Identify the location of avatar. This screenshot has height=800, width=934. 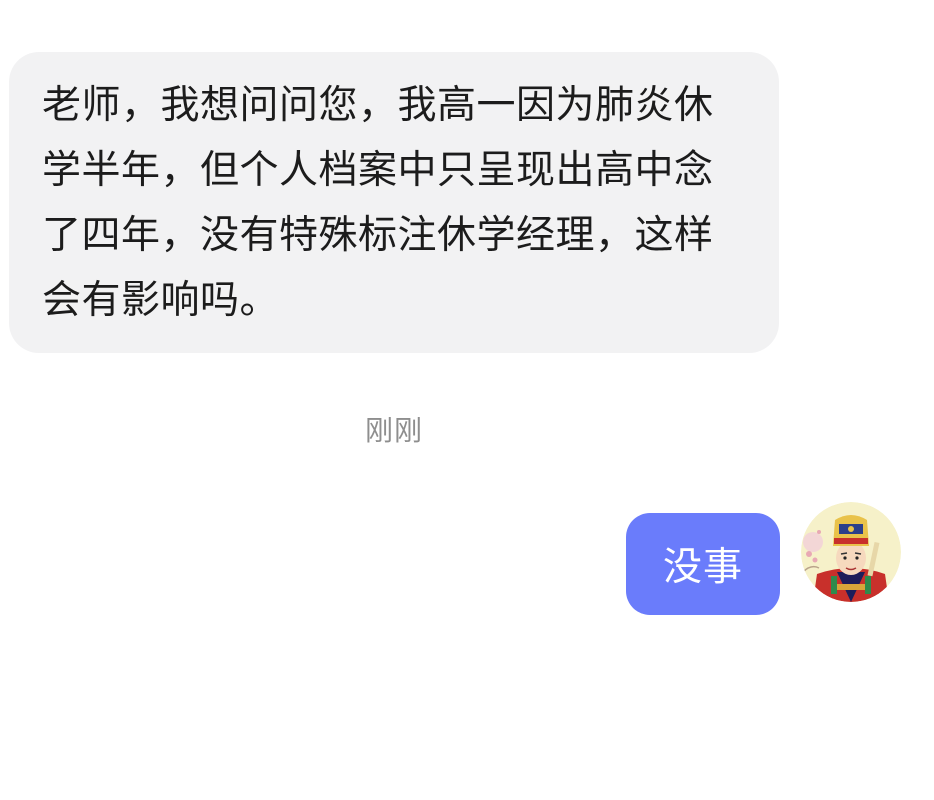
(851, 552).